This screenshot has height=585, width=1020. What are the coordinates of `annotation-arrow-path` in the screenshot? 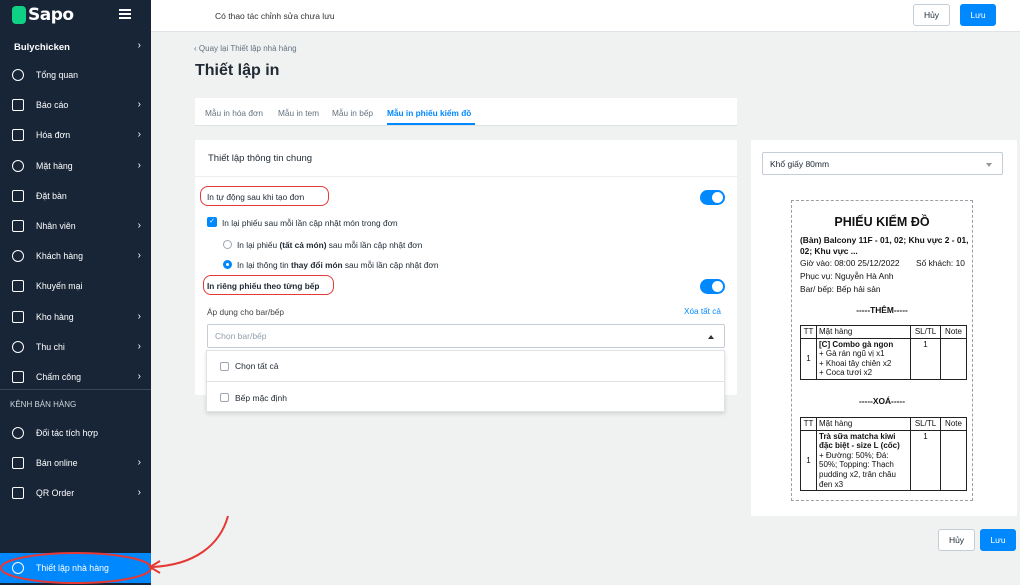 It's located at (190, 541).